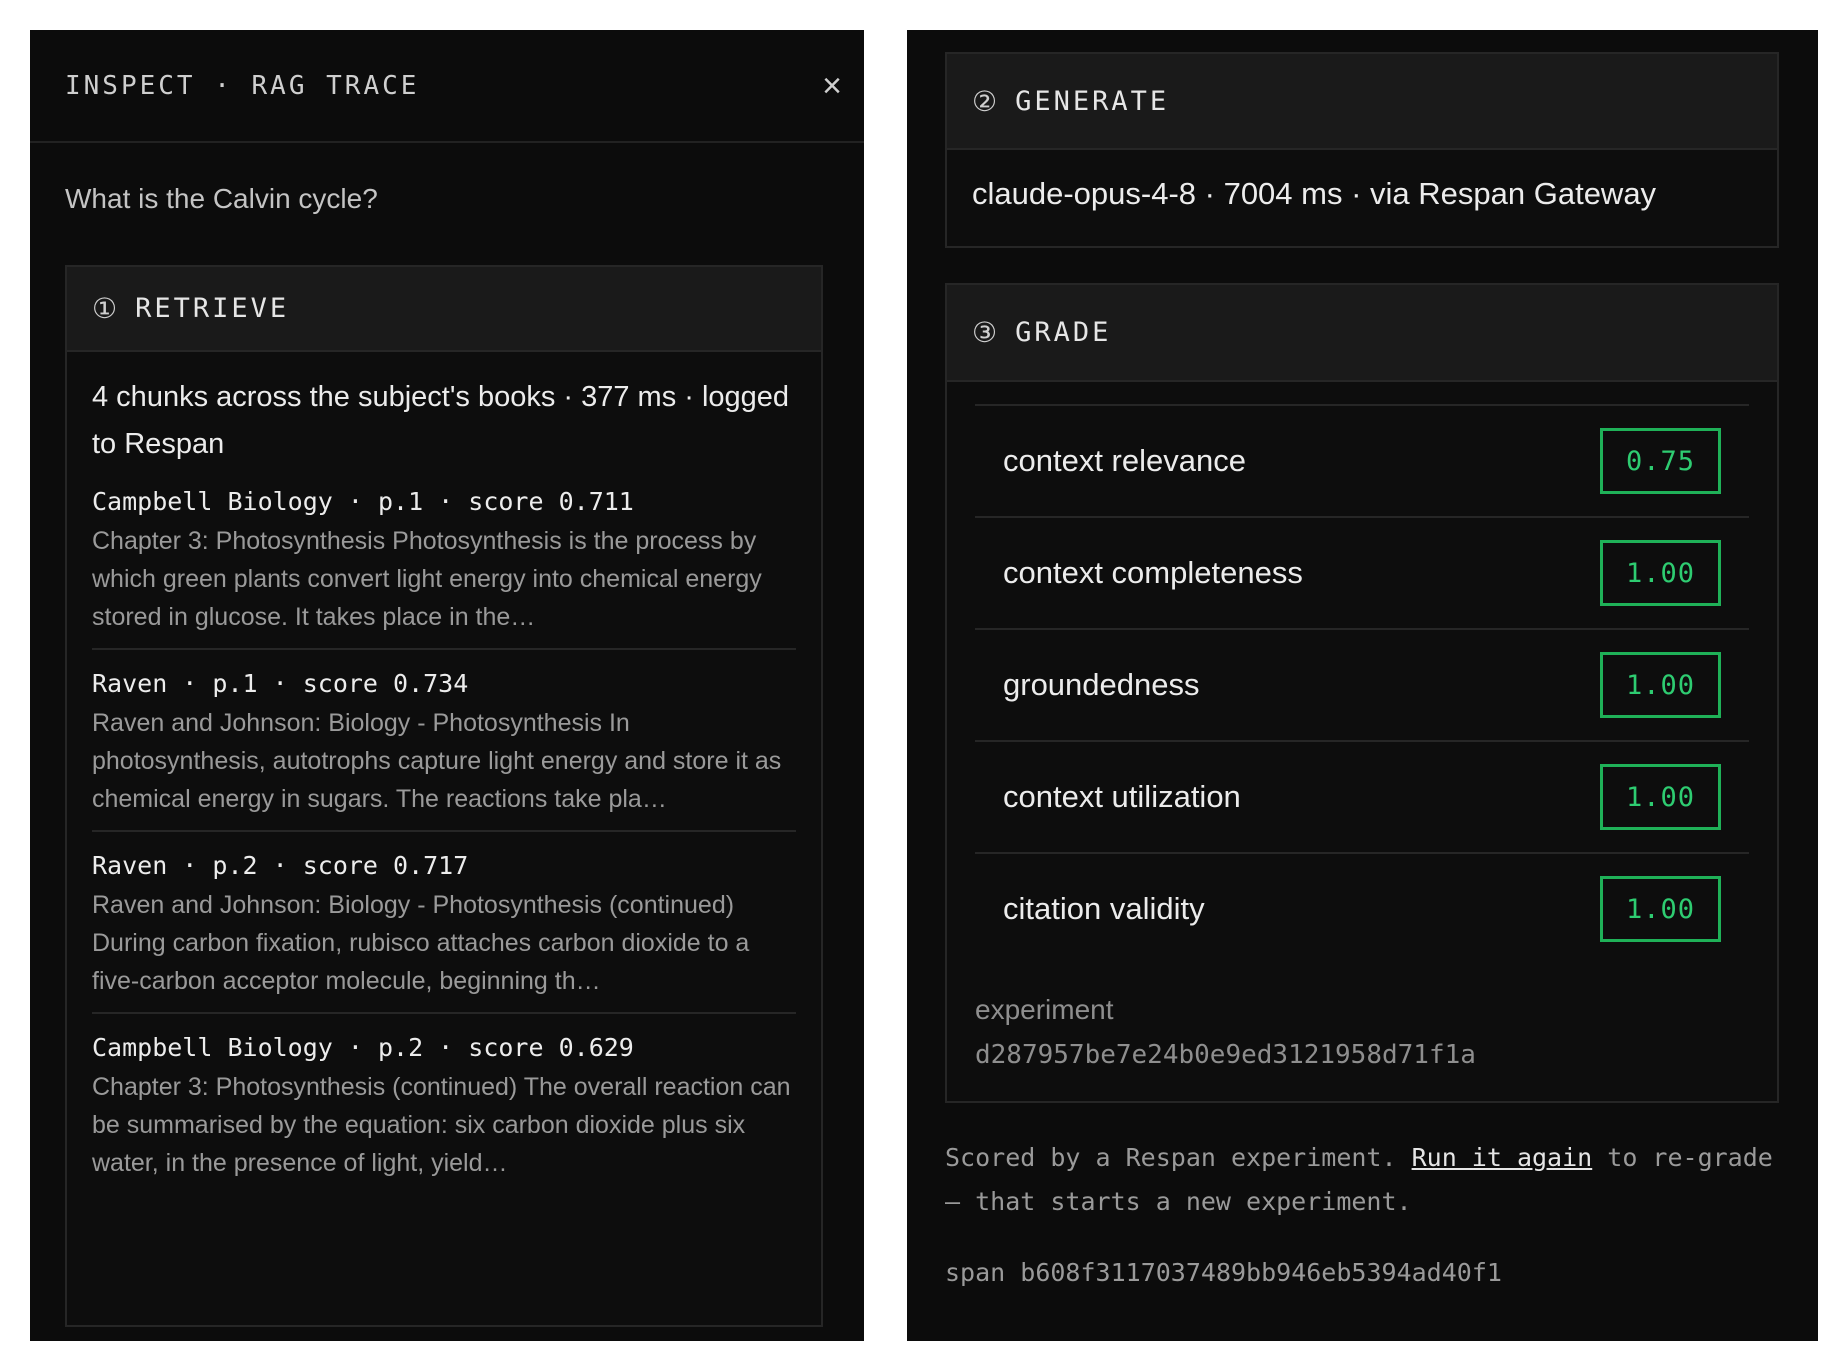 The height and width of the screenshot is (1365, 1837). What do you see at coordinates (1502, 1157) in the screenshot?
I see `run-again-link: Run it again` at bounding box center [1502, 1157].